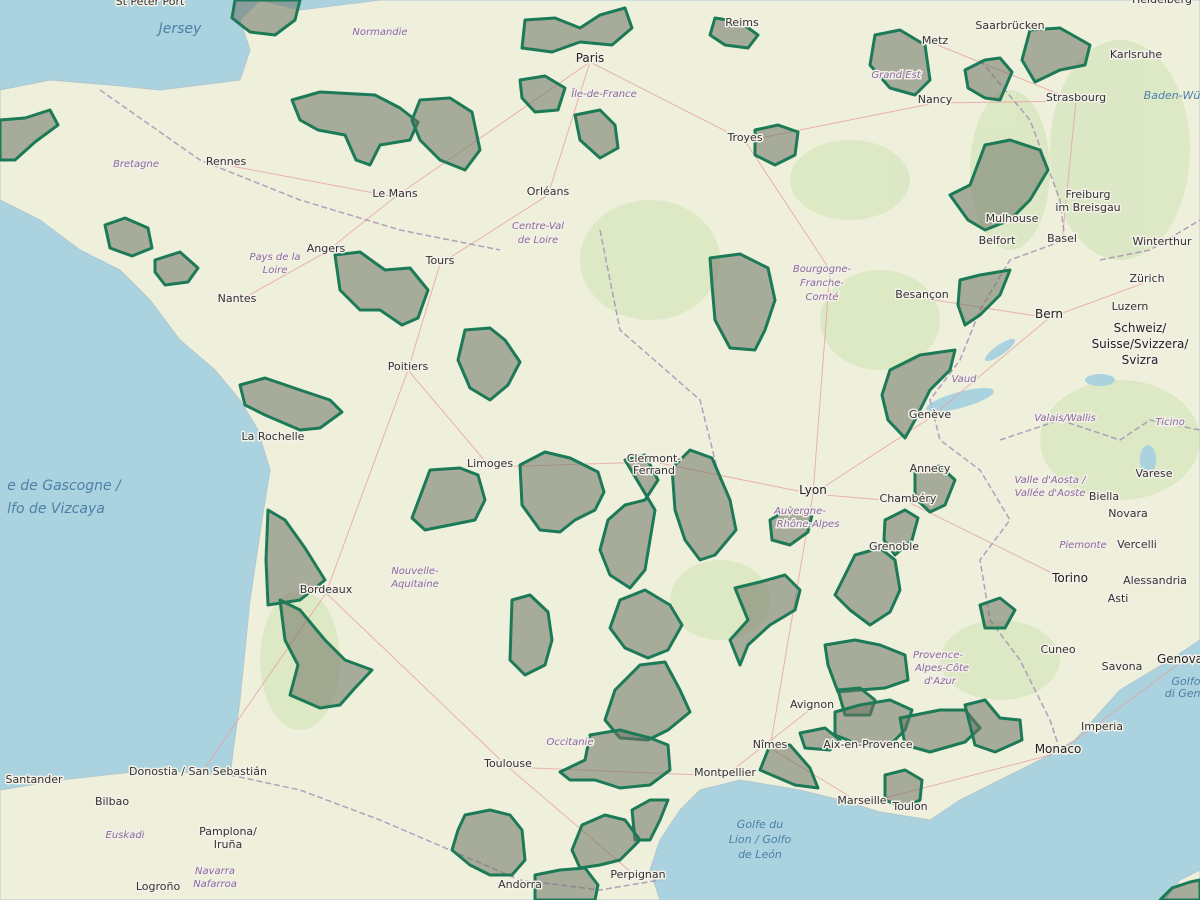 This screenshot has height=900, width=1200. Describe the element at coordinates (538, 226) in the screenshot. I see `region-label: Centre-Val` at that location.